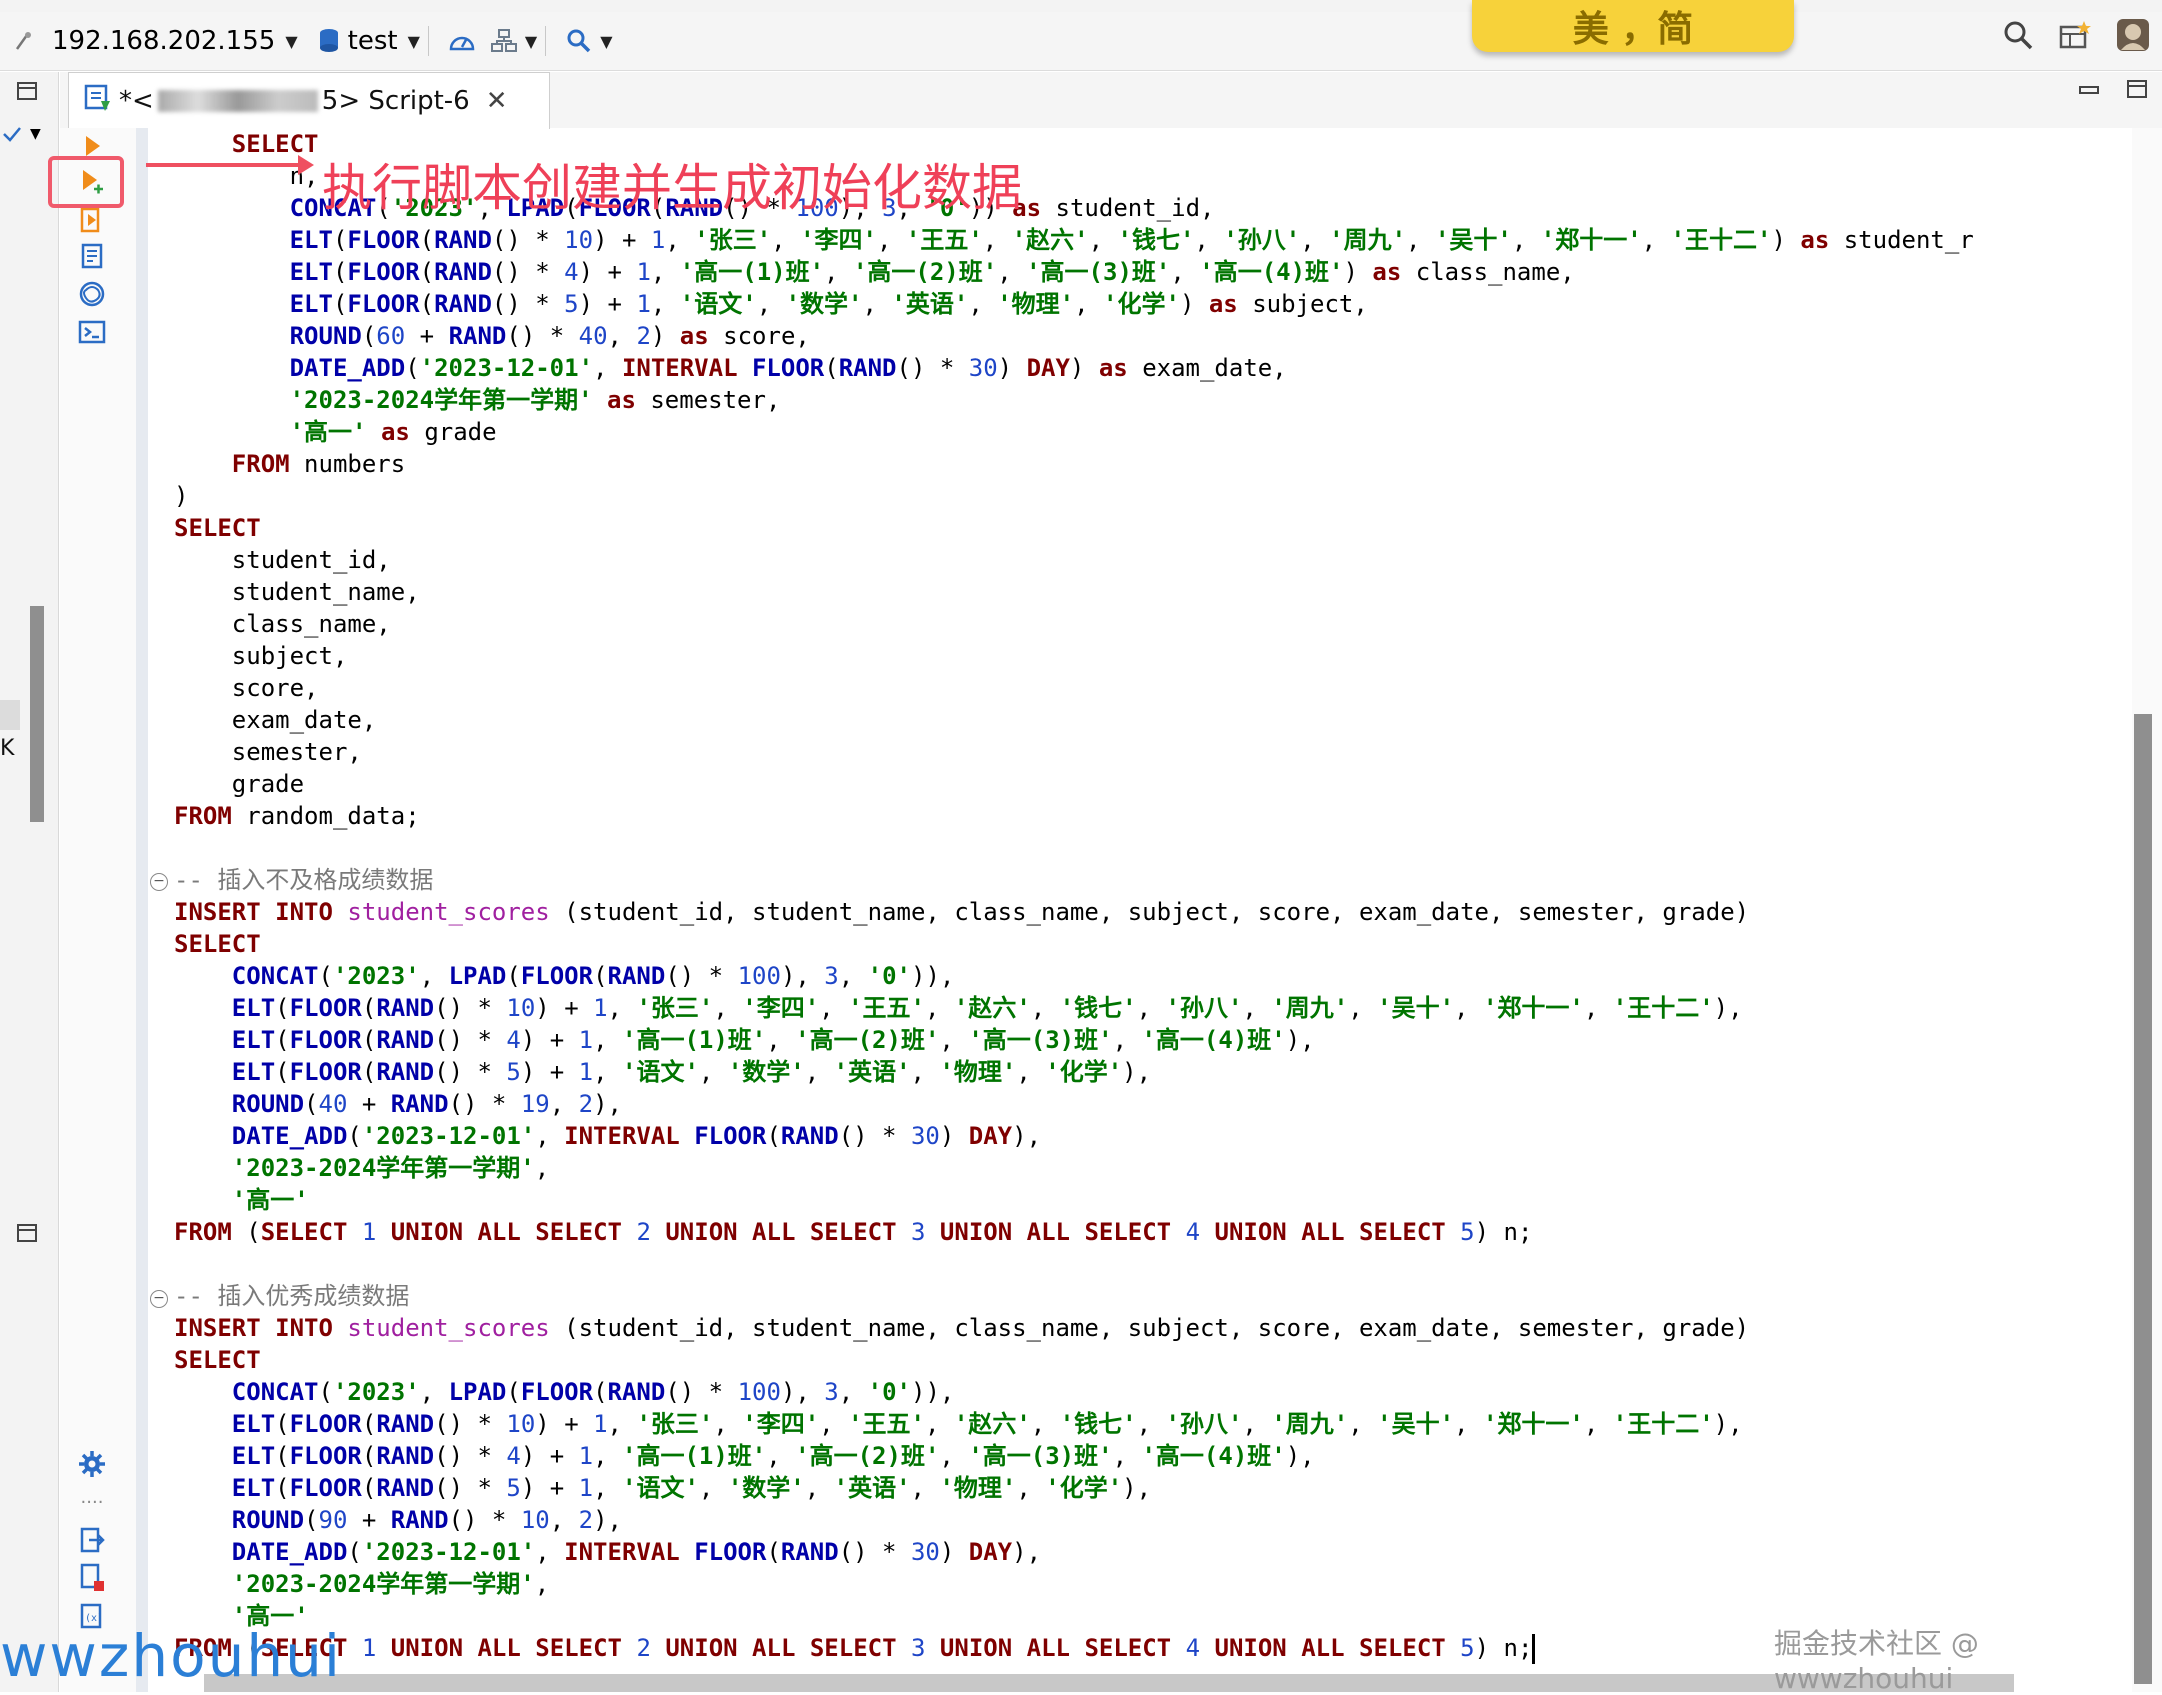  Describe the element at coordinates (136, 101) in the screenshot. I see `tab-label-prefix: *<` at that location.